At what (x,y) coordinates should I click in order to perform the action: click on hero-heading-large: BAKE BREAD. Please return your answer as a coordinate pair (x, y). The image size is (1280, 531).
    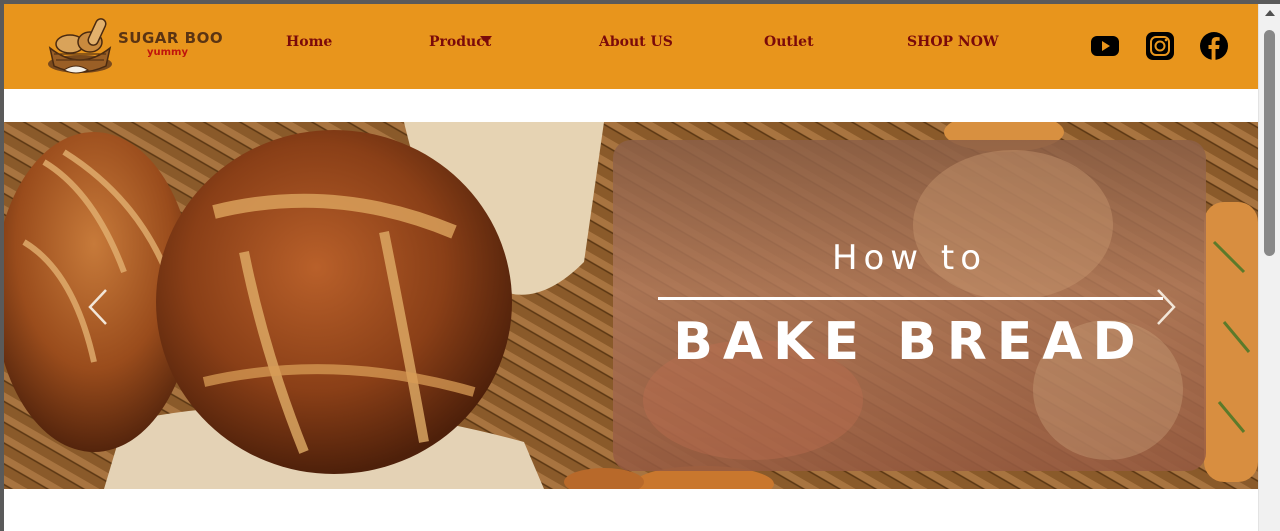
    Looking at the image, I should click on (909, 342).